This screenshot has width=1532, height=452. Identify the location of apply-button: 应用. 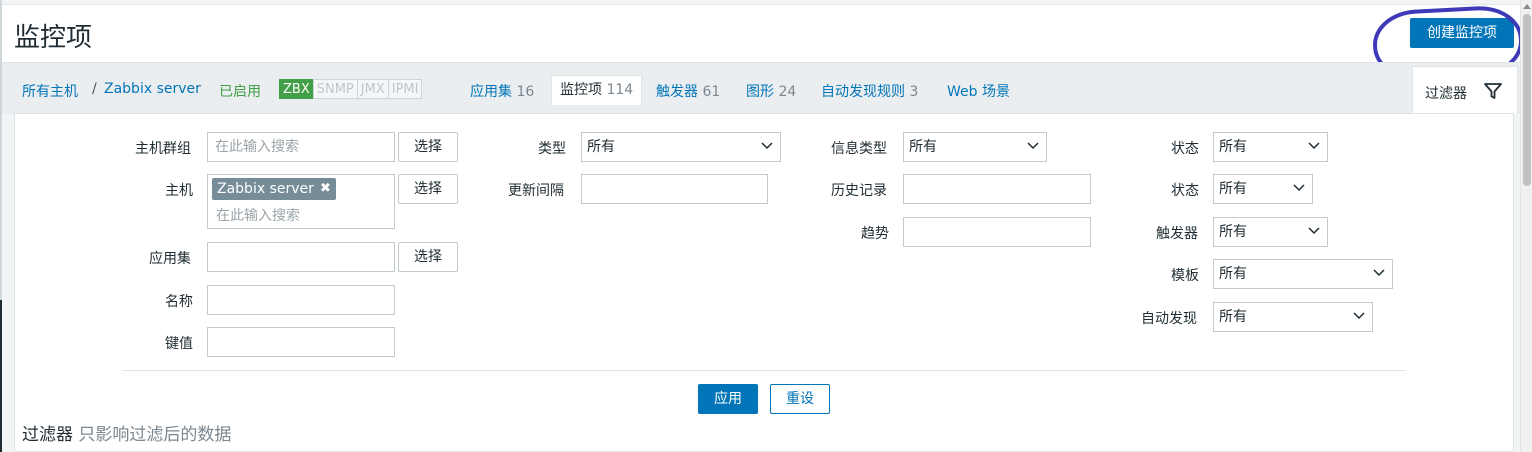
(728, 399).